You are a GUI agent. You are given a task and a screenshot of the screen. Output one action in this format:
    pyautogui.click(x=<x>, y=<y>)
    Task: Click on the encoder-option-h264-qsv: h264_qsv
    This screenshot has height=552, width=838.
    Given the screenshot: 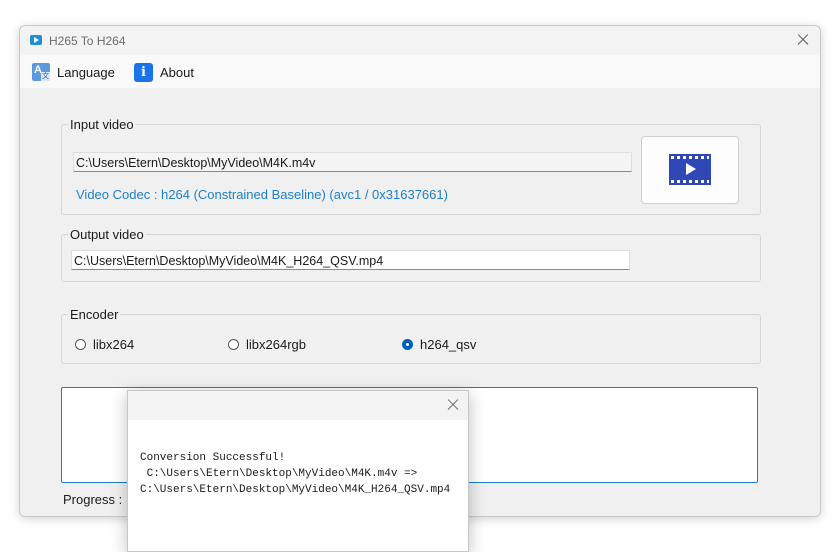 What is the action you would take?
    pyautogui.click(x=439, y=344)
    